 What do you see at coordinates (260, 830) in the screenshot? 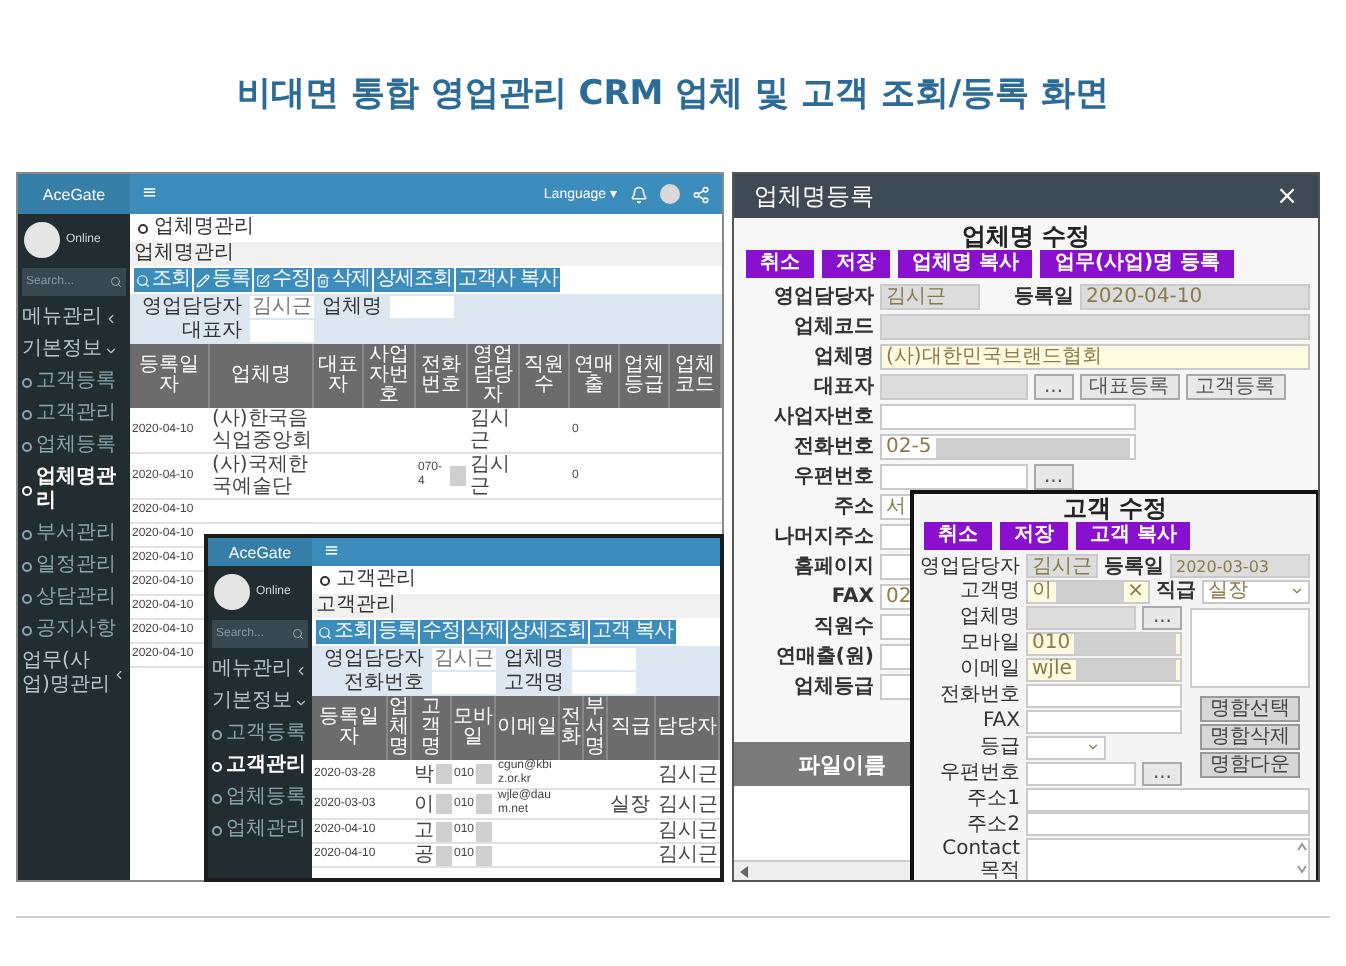
I see `menu-item: 업체관리` at bounding box center [260, 830].